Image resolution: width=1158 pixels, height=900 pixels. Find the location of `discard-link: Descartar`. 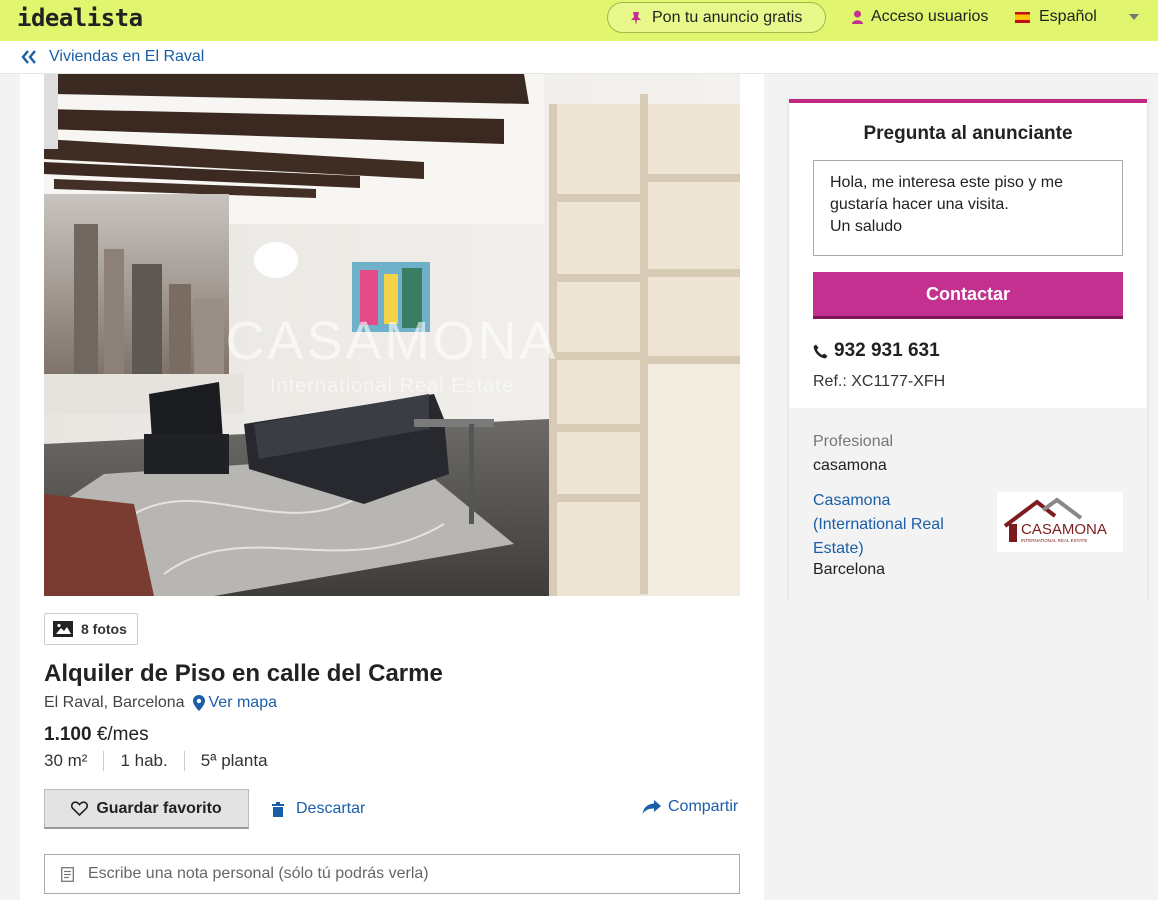

discard-link: Descartar is located at coordinates (318, 809).